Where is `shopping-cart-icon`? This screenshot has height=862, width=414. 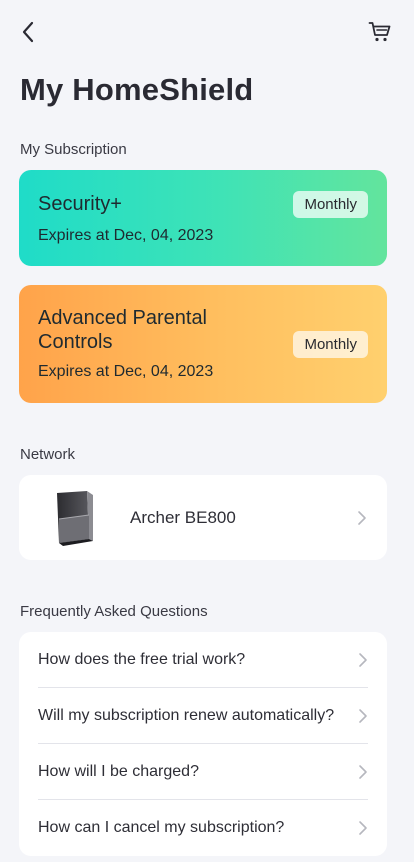 shopping-cart-icon is located at coordinates (379, 32).